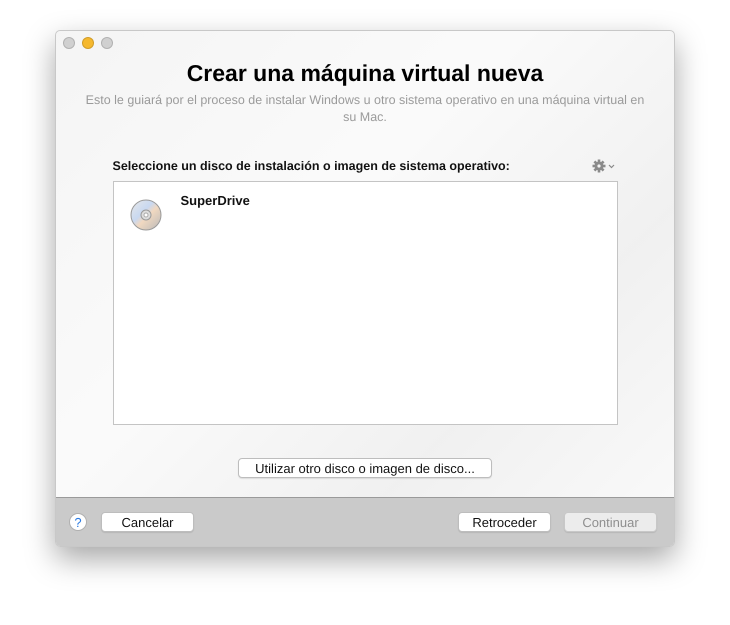 The height and width of the screenshot is (625, 730). What do you see at coordinates (147, 522) in the screenshot?
I see `footer-button: Cancelar` at bounding box center [147, 522].